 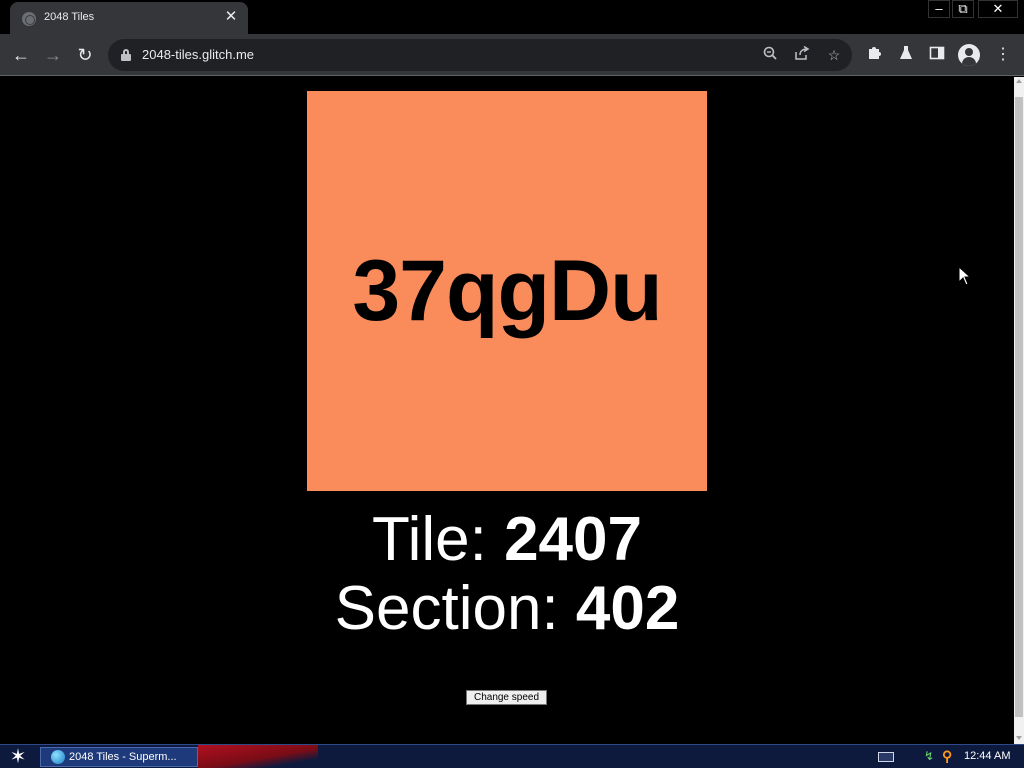 I want to click on url-text: 2048-tiles.glitch.me, so click(x=198, y=54).